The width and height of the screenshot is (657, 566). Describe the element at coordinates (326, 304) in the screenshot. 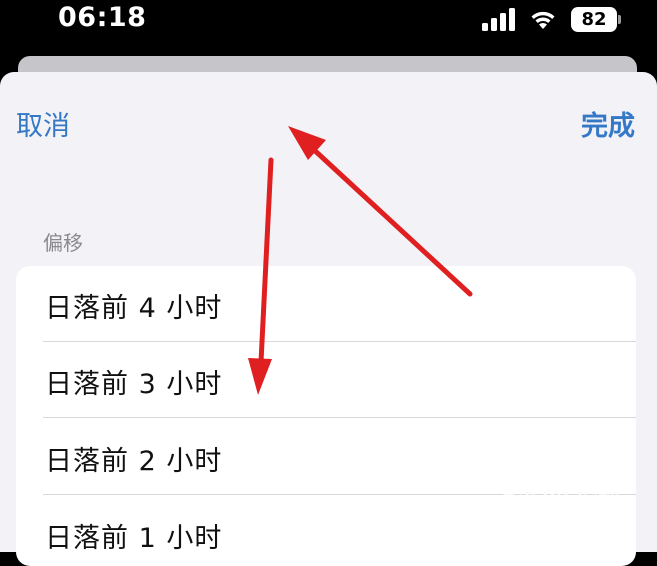

I see `list-item: 日落前 4 小时` at that location.